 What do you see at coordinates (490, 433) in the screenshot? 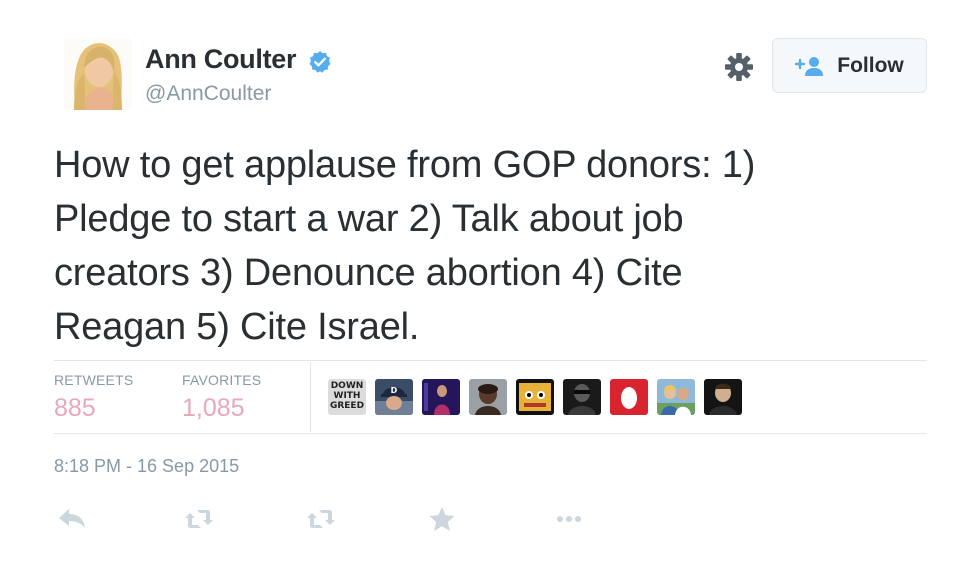
I see `stats-bottom-divider` at bounding box center [490, 433].